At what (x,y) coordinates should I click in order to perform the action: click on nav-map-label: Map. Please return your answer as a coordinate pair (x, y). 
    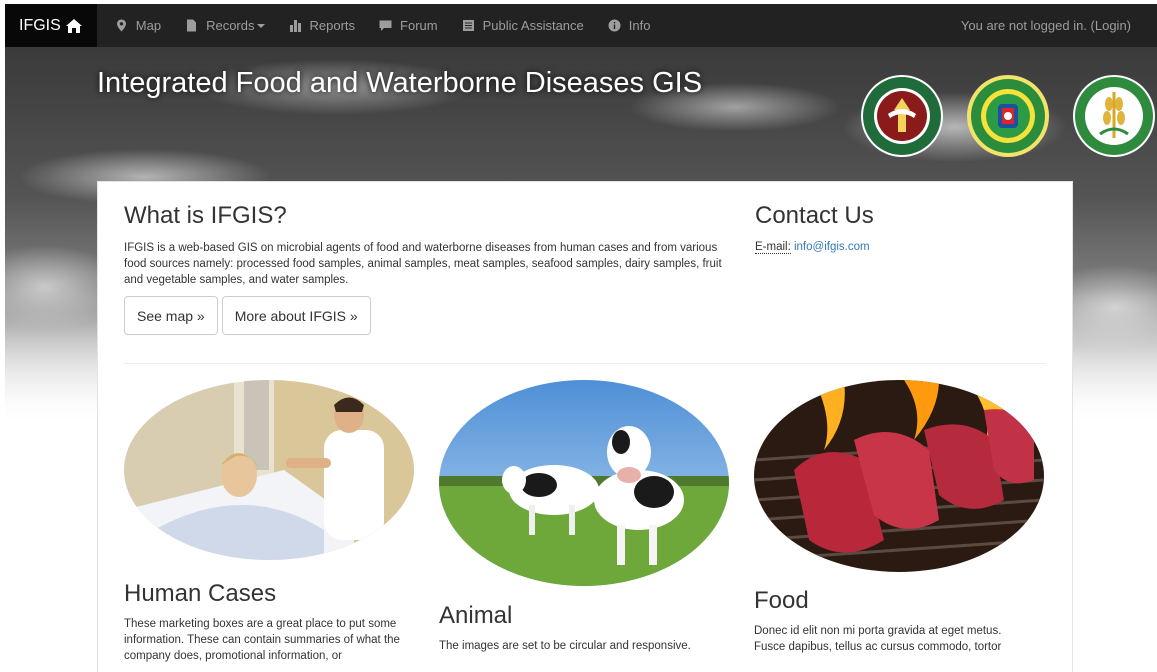
    Looking at the image, I should click on (148, 25).